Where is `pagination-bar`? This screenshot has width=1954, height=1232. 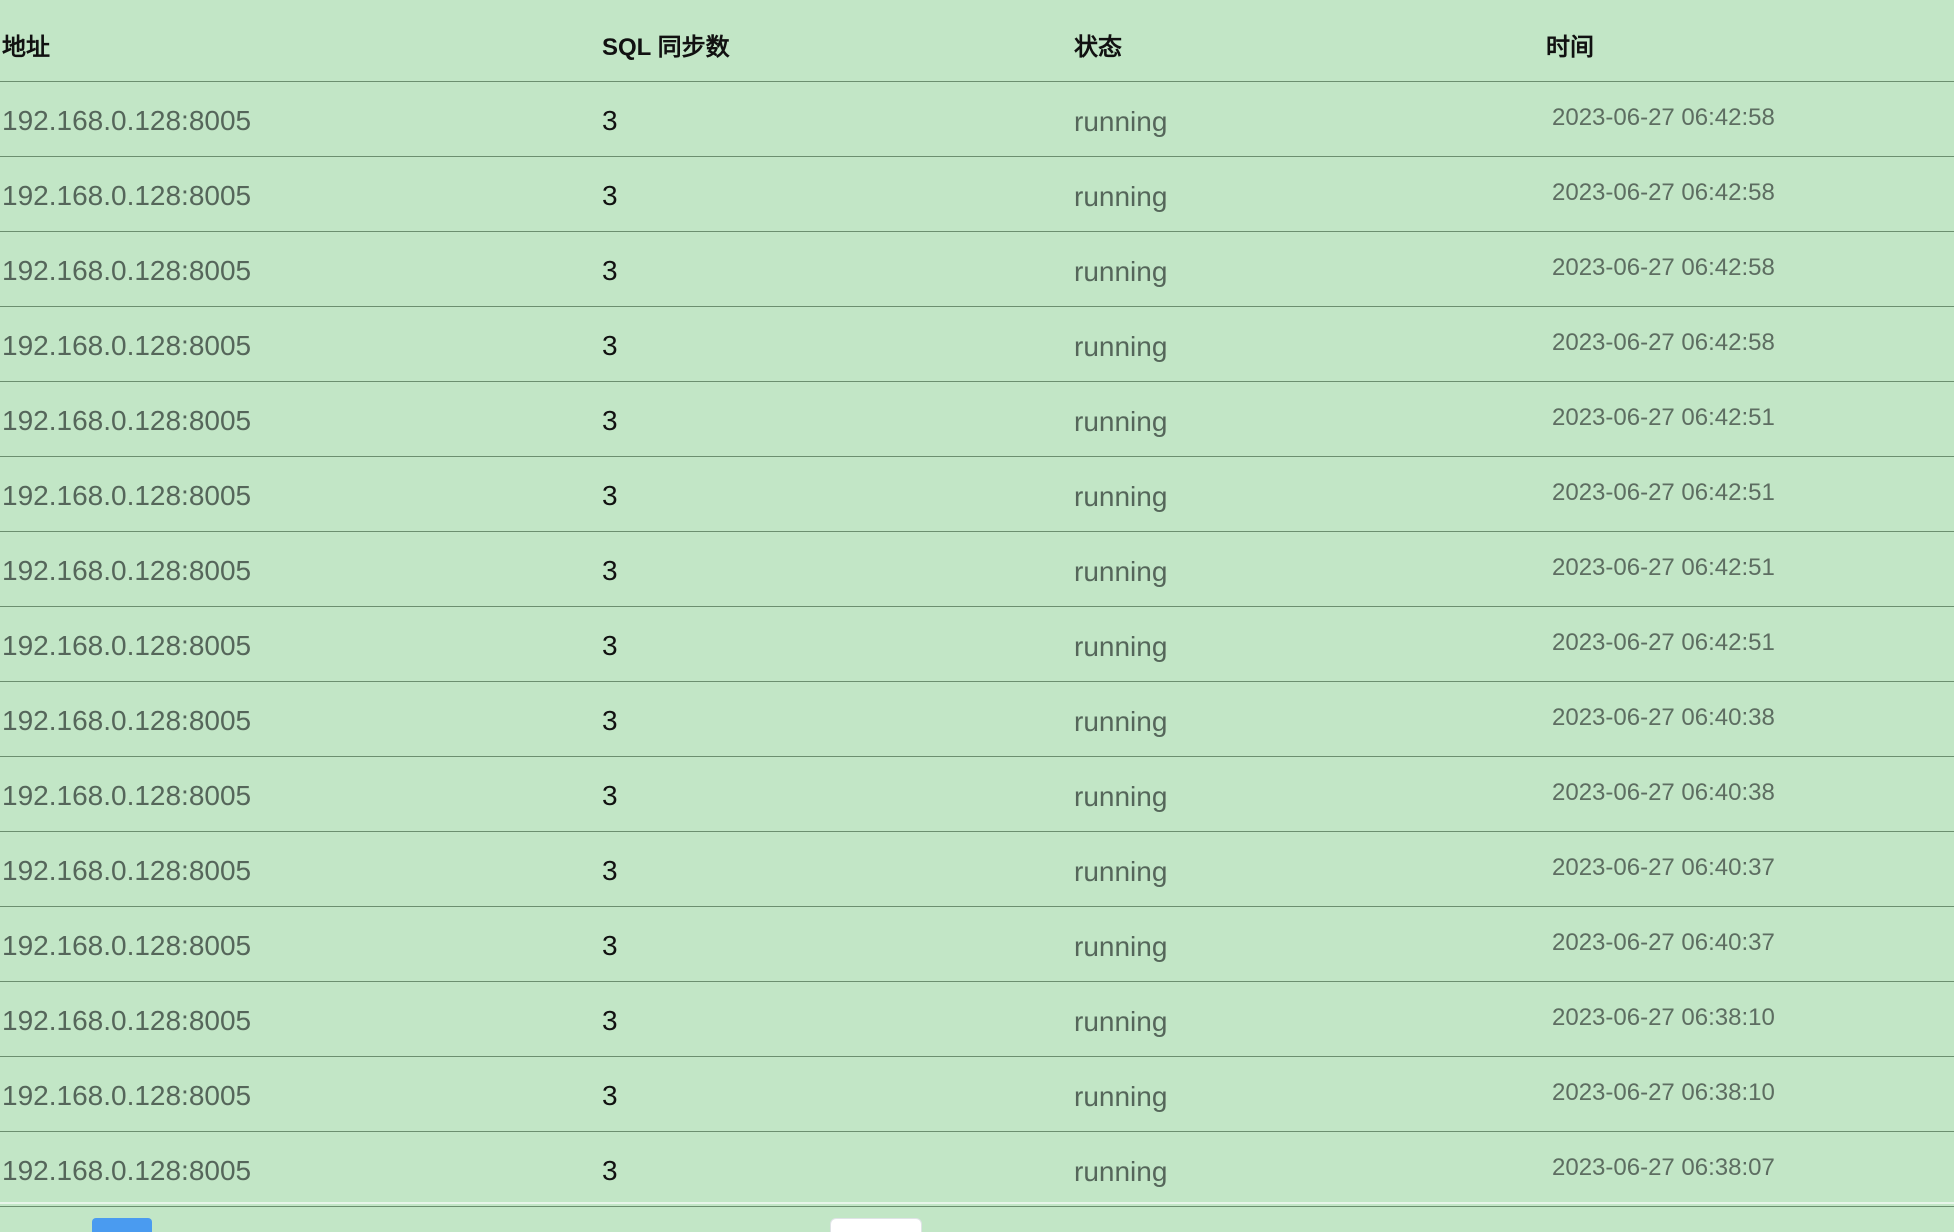
pagination-bar is located at coordinates (977, 1217).